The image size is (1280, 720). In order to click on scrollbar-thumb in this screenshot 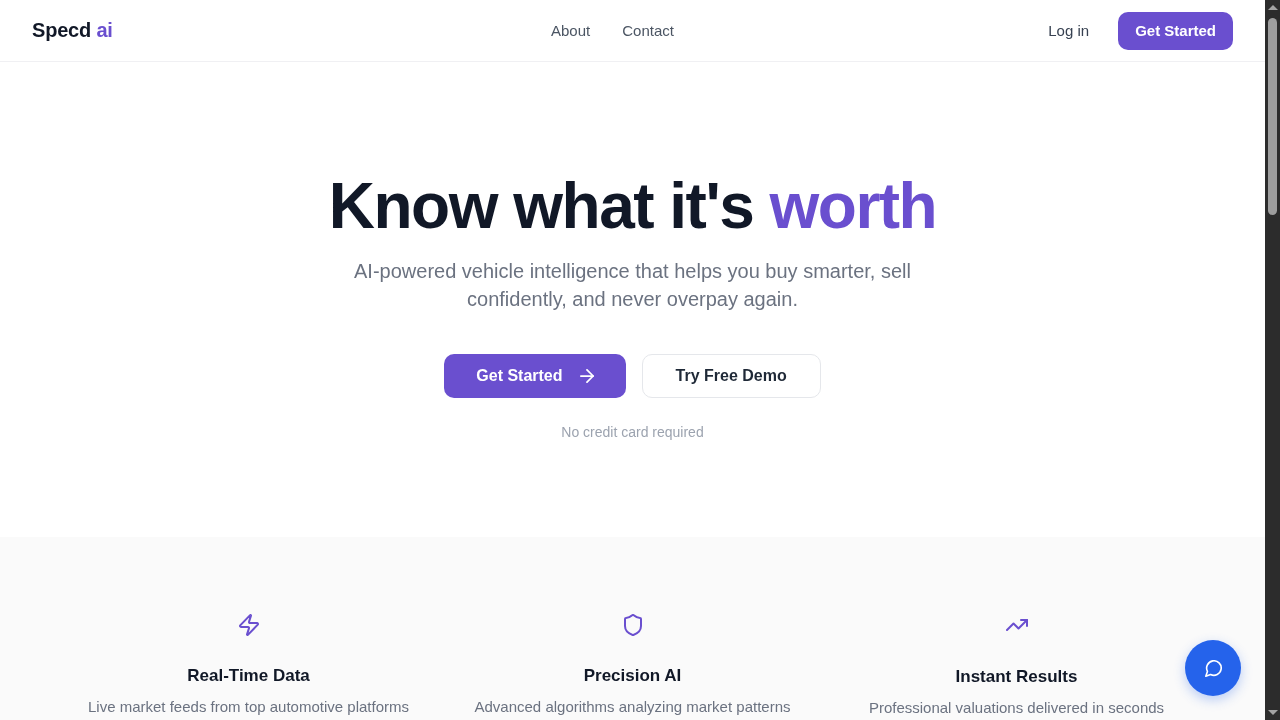, I will do `click(1272, 116)`.